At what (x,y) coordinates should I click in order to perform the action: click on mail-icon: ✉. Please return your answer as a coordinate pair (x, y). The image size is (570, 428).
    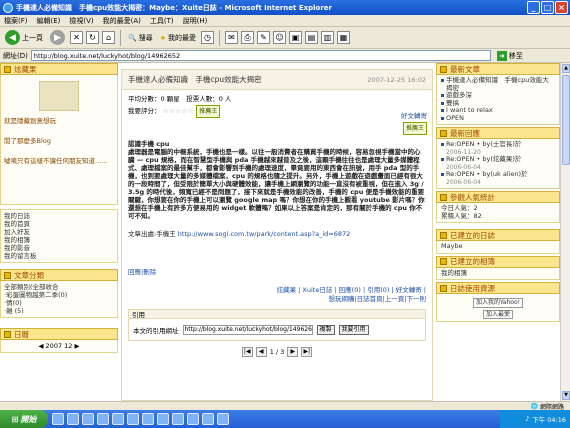
    Looking at the image, I should click on (231, 37).